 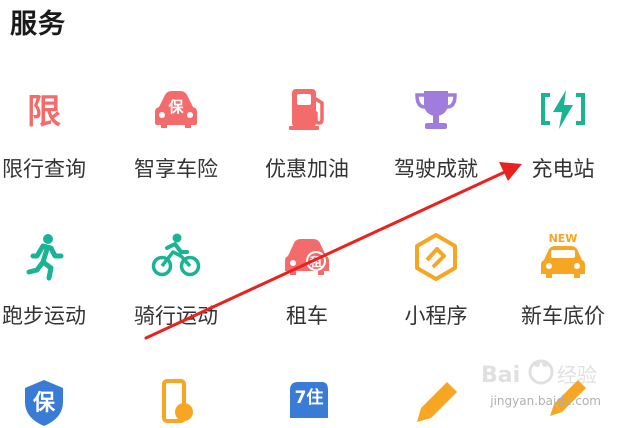 What do you see at coordinates (44, 316) in the screenshot?
I see `service-label: 跑步运动` at bounding box center [44, 316].